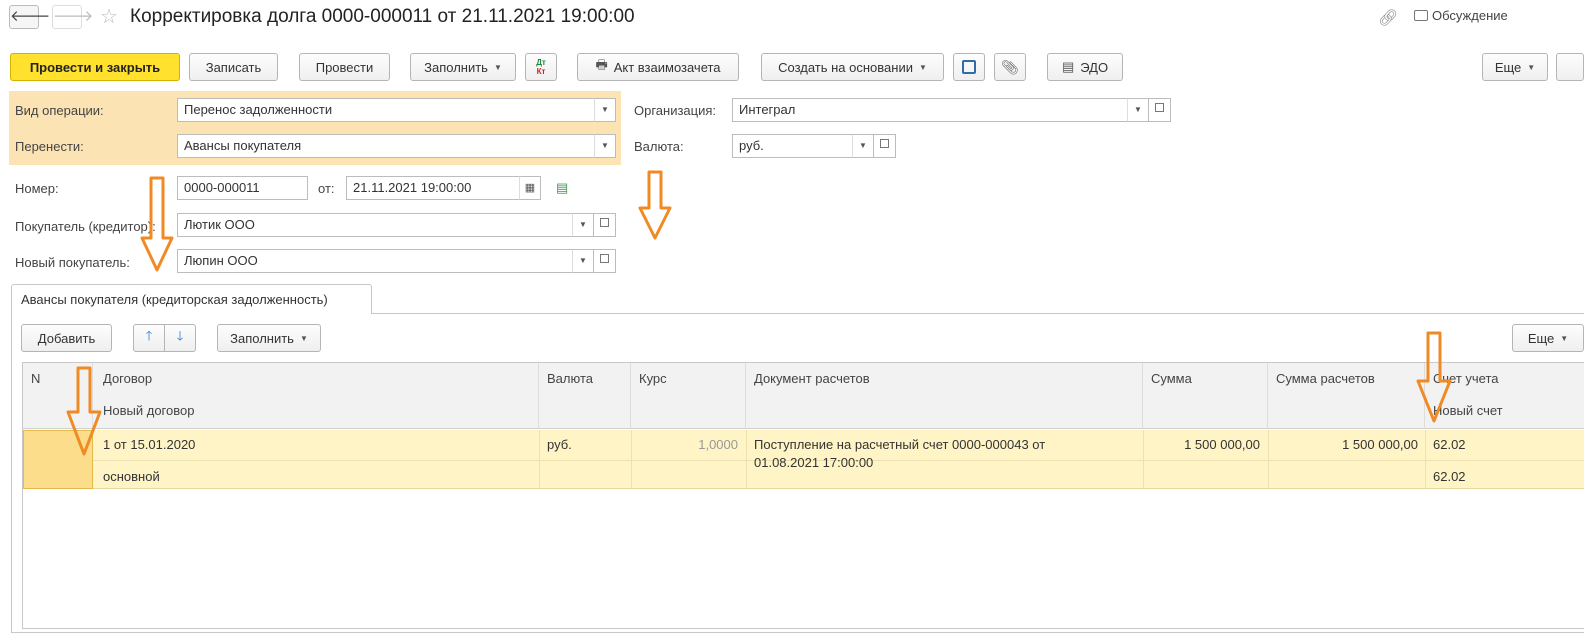  What do you see at coordinates (601, 64) in the screenshot?
I see `printer-icon: 🖶` at bounding box center [601, 64].